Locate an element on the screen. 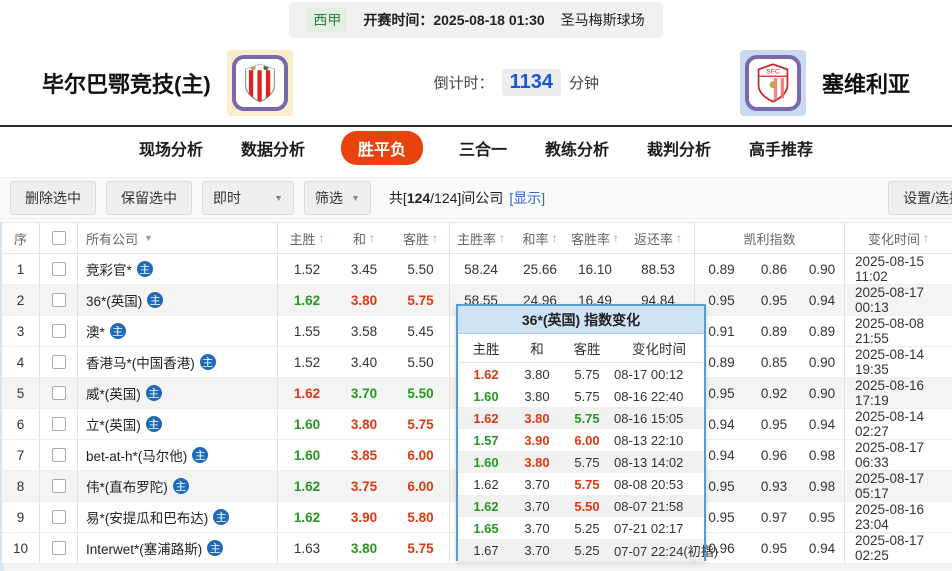 This screenshot has width=952, height=571. col-company: 所有公司 ▼ is located at coordinates (178, 238).